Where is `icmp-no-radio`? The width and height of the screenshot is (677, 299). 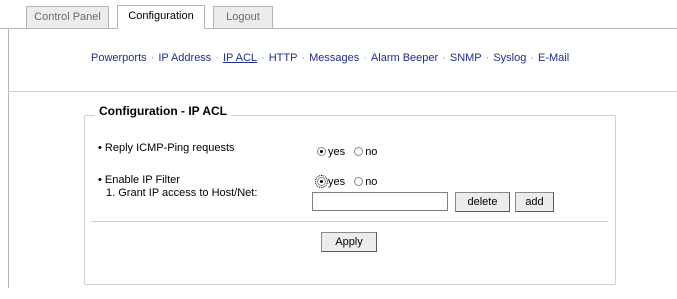 icmp-no-radio is located at coordinates (359, 151).